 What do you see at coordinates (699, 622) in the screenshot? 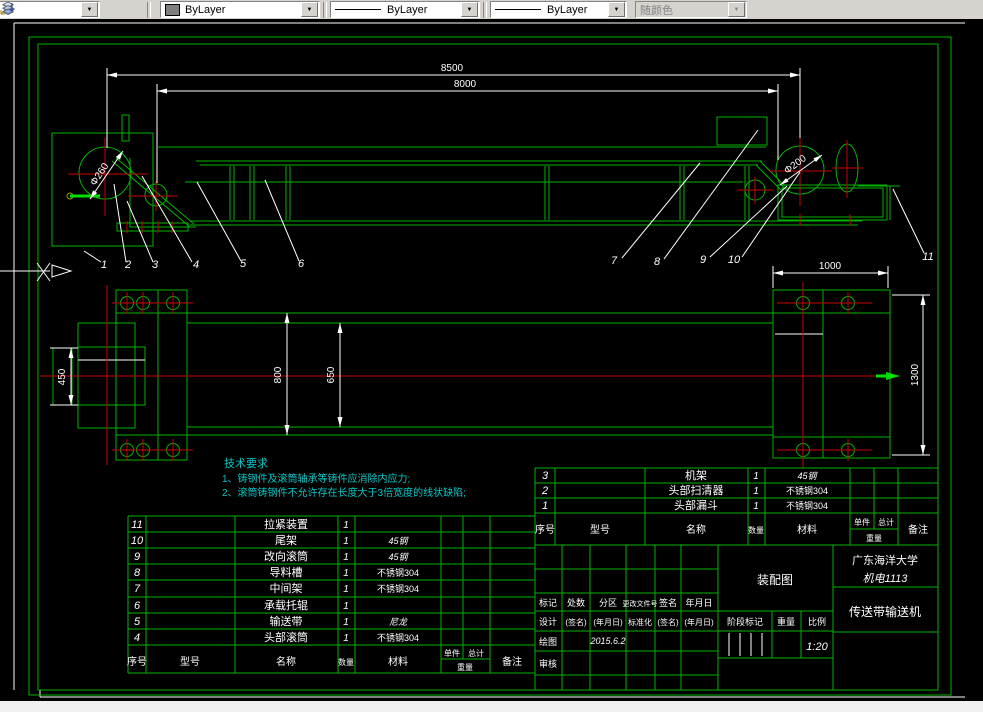
I see `tb-date-hint: (年月日)` at bounding box center [699, 622].